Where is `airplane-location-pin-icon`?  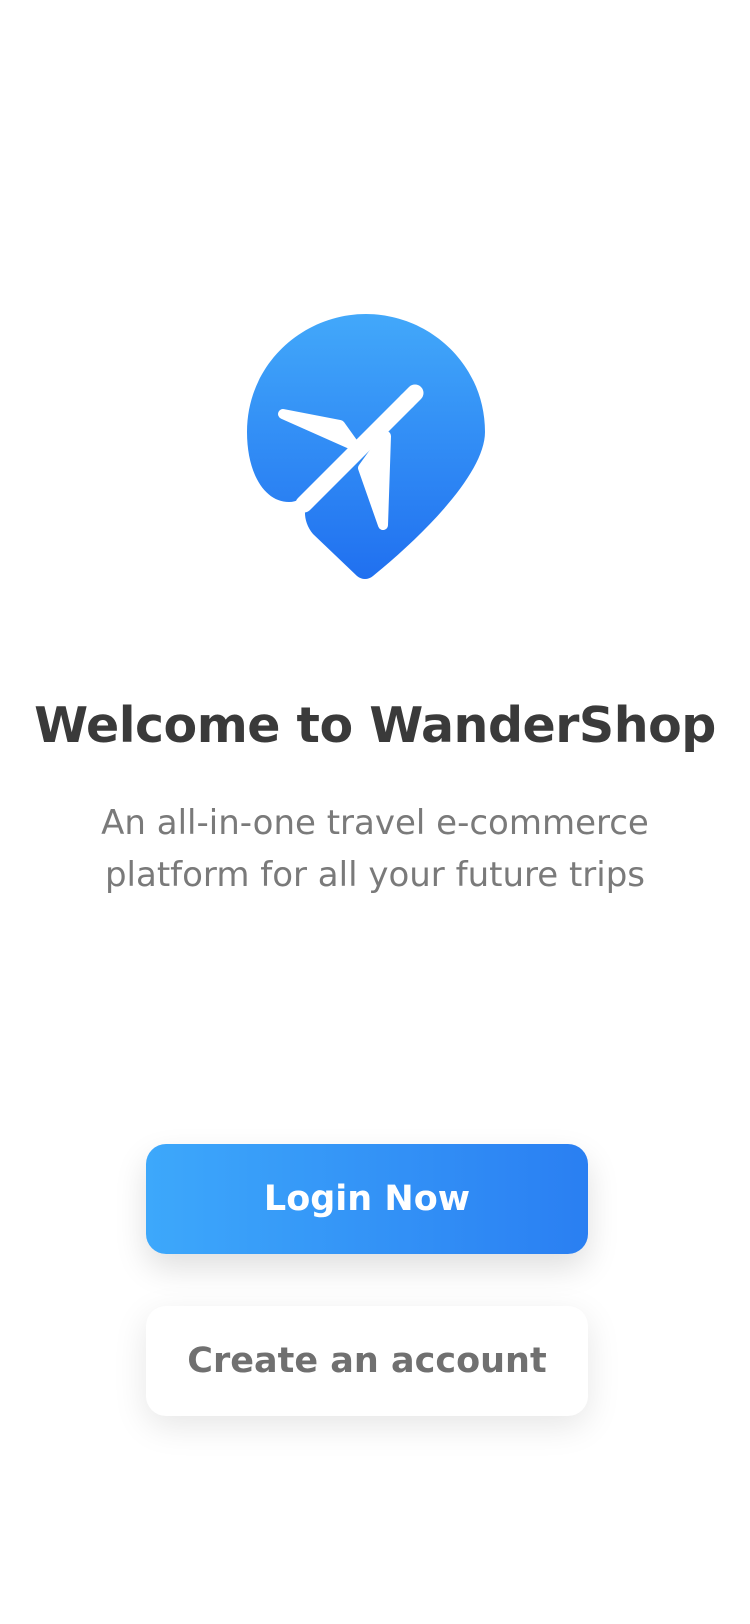 airplane-location-pin-icon is located at coordinates (366, 446).